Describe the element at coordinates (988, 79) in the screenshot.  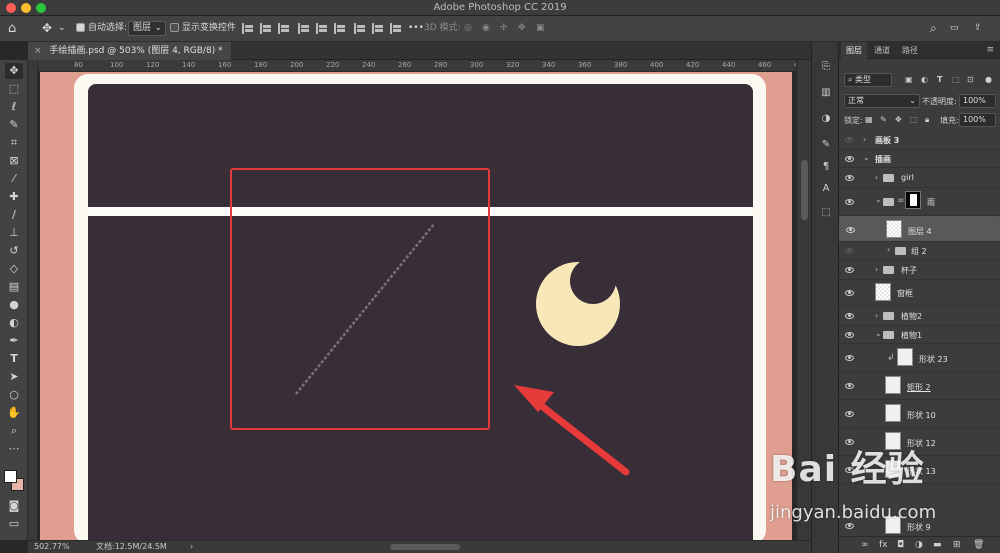
I see `filter-toggle-icon: ●` at that location.